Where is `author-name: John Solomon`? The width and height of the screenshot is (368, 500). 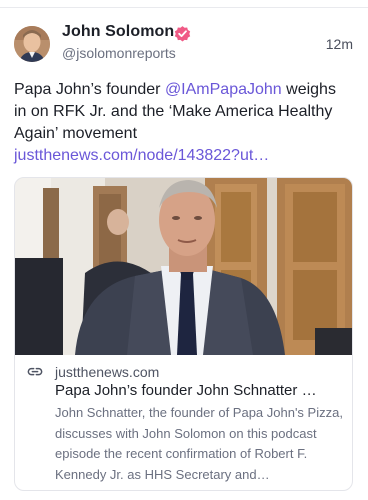
author-name: John Solomon is located at coordinates (118, 32).